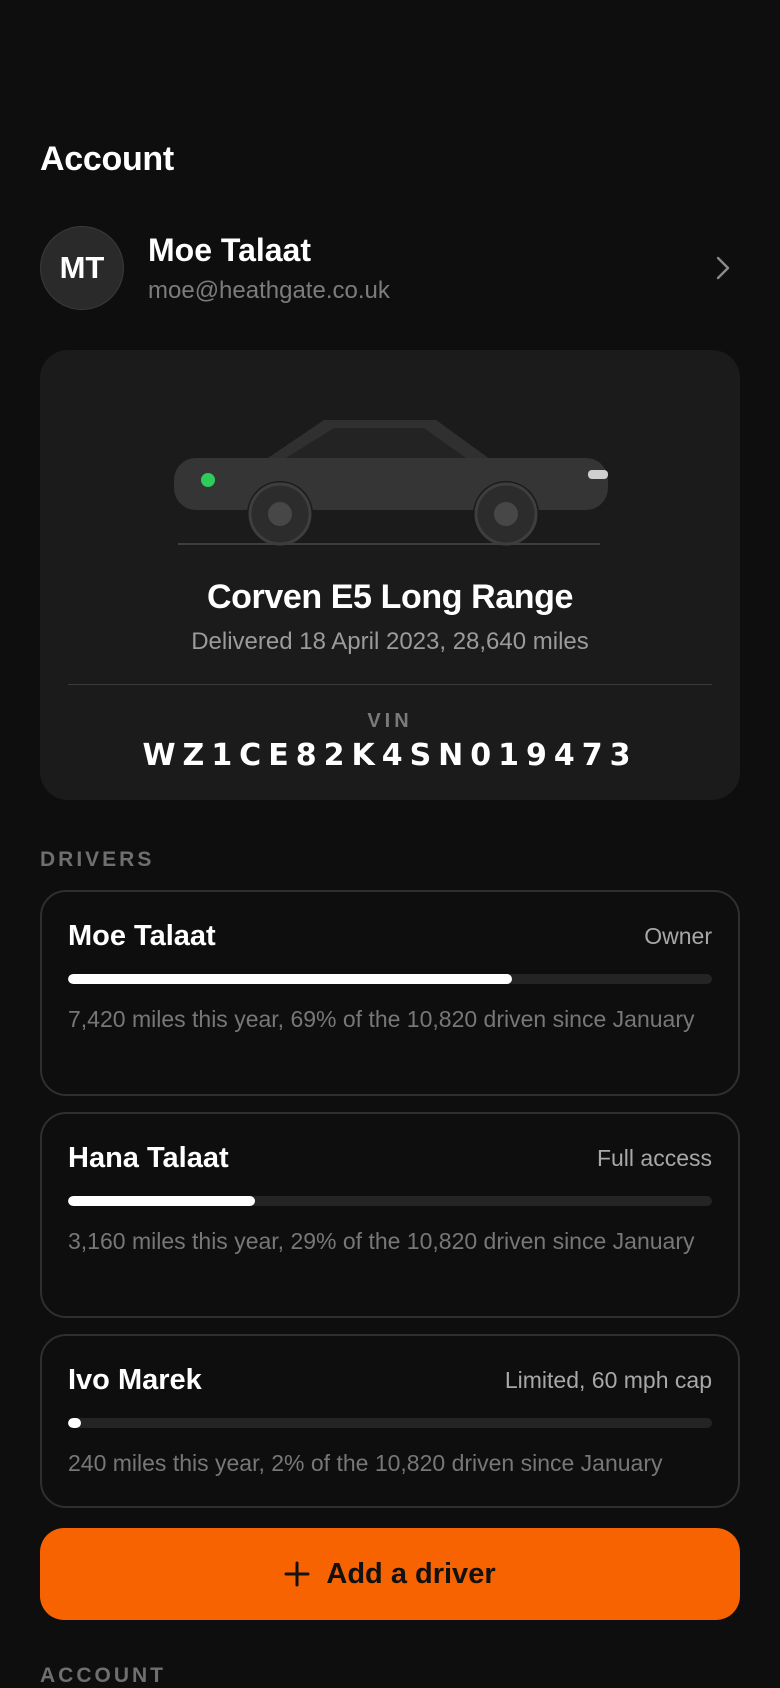 The image size is (780, 1688). Describe the element at coordinates (208, 480) in the screenshot. I see `status-dot` at that location.